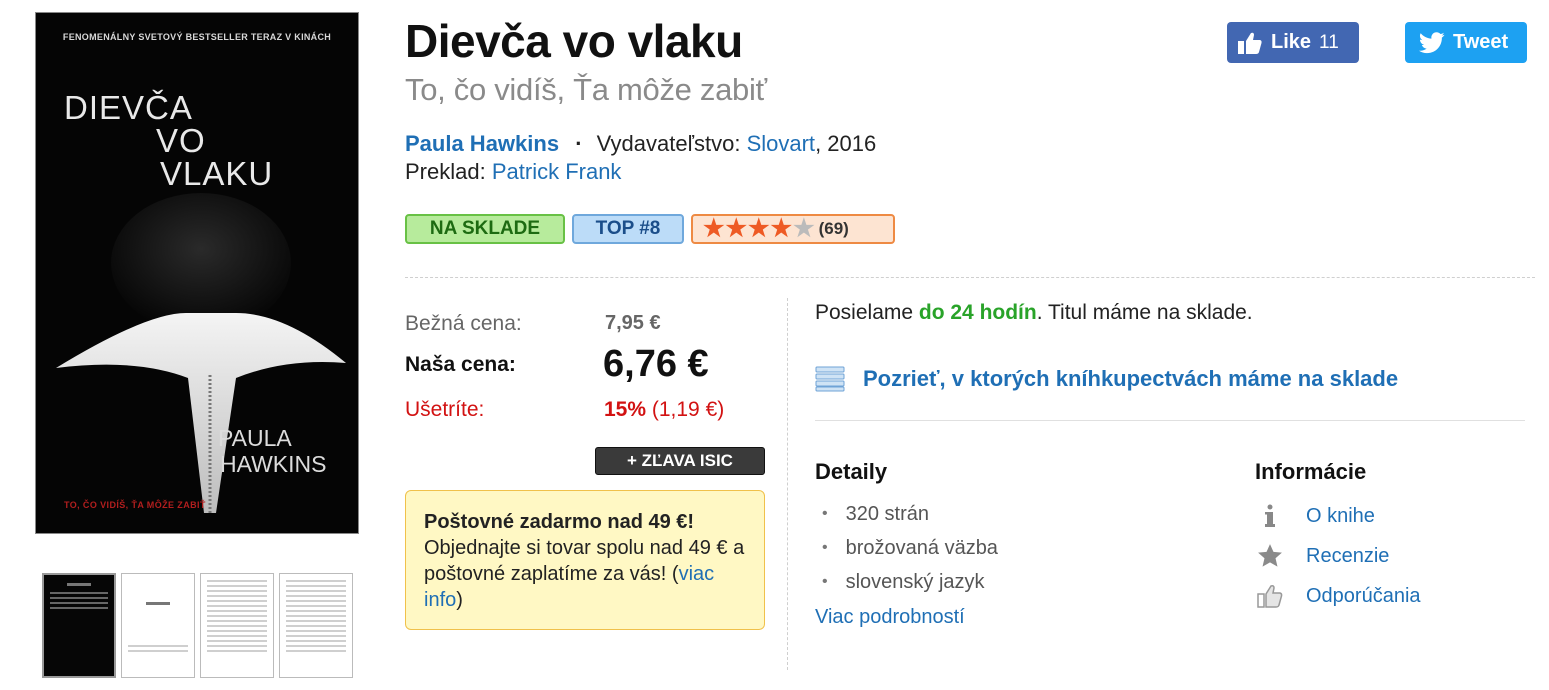 This screenshot has height=690, width=1549. I want to click on list-item: • brožovaná väzba, so click(910, 547).